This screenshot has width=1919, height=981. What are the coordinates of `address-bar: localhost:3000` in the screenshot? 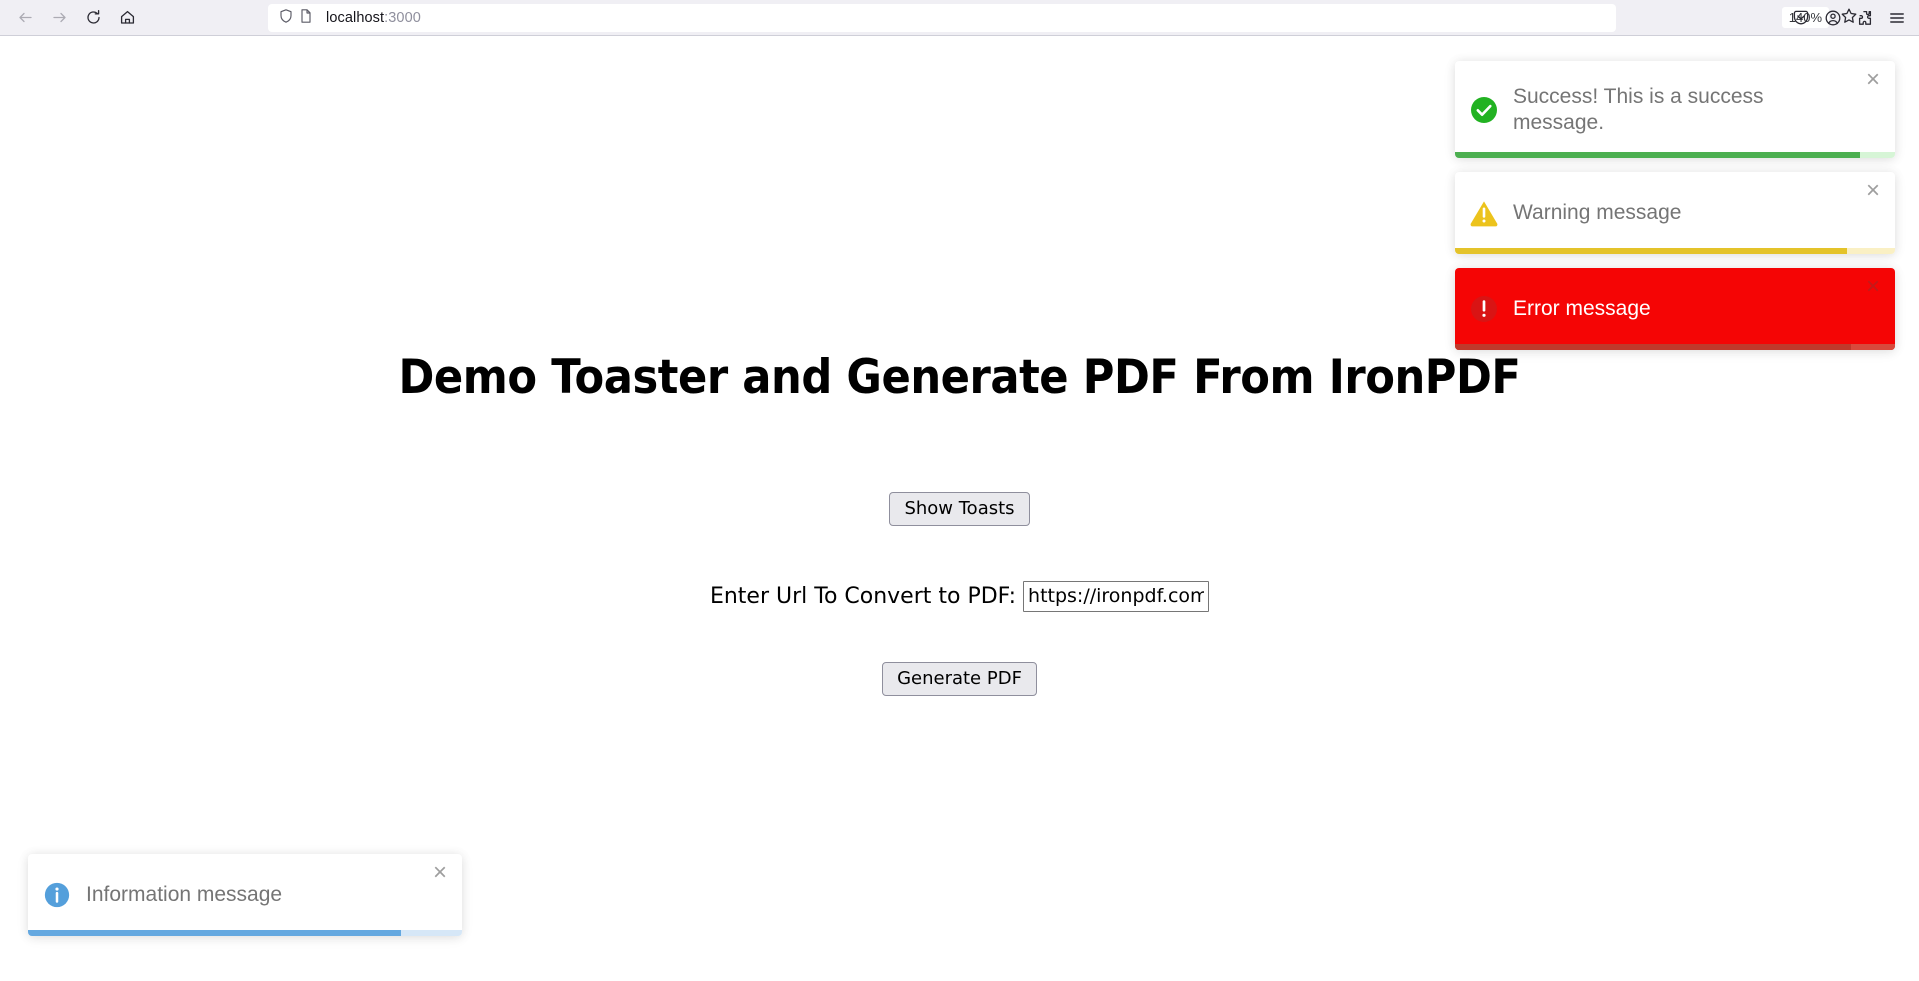 It's located at (942, 18).